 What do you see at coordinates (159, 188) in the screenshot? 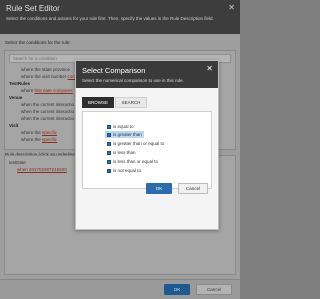
I see `modal-ok-button: OK` at bounding box center [159, 188].